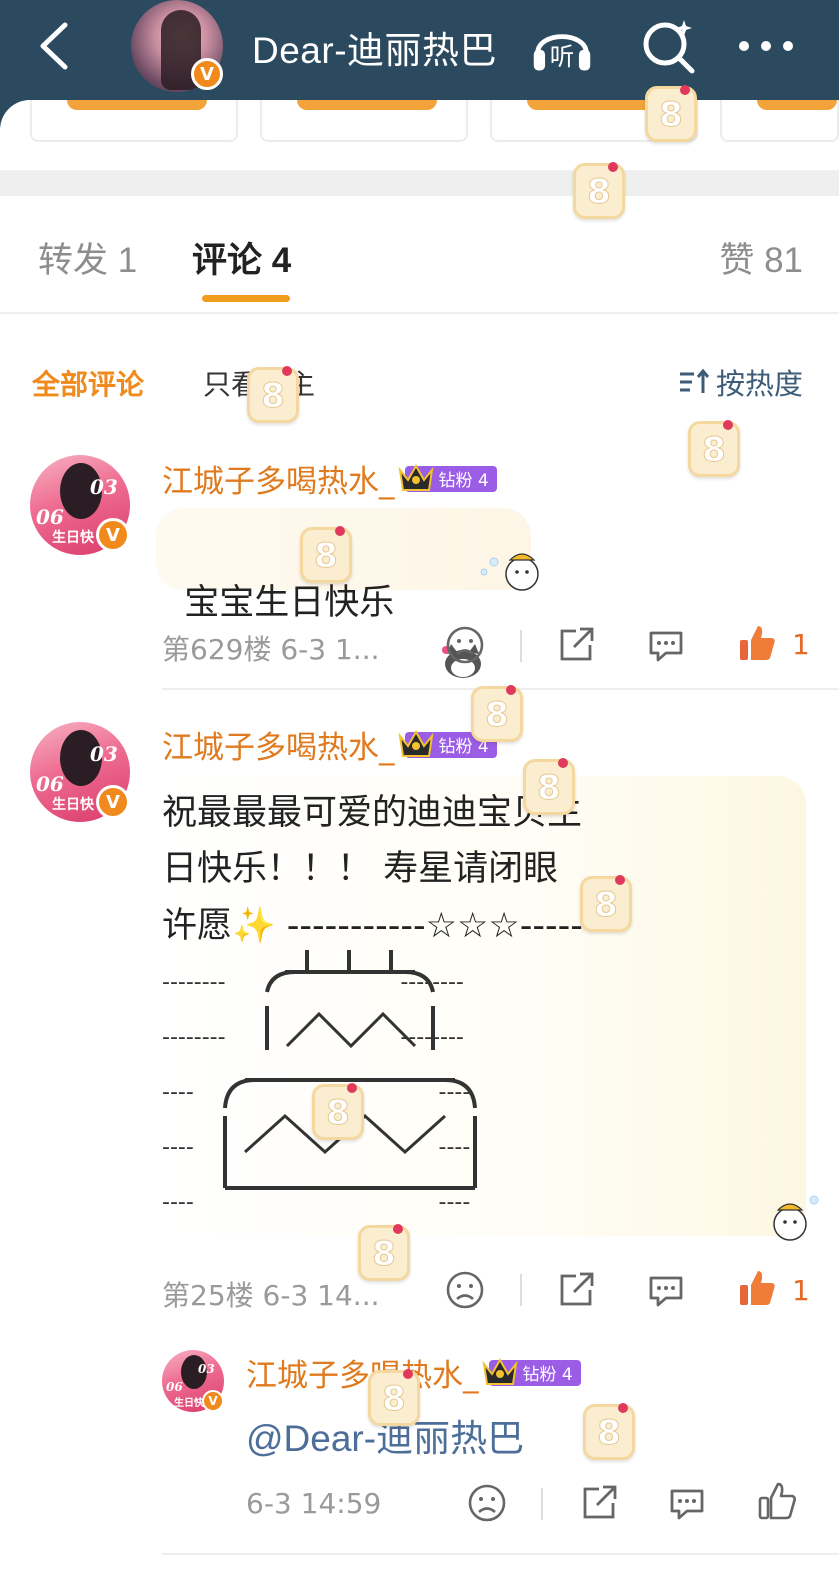 This screenshot has width=839, height=1577. I want to click on tab-likes: 赞 81, so click(761, 257).